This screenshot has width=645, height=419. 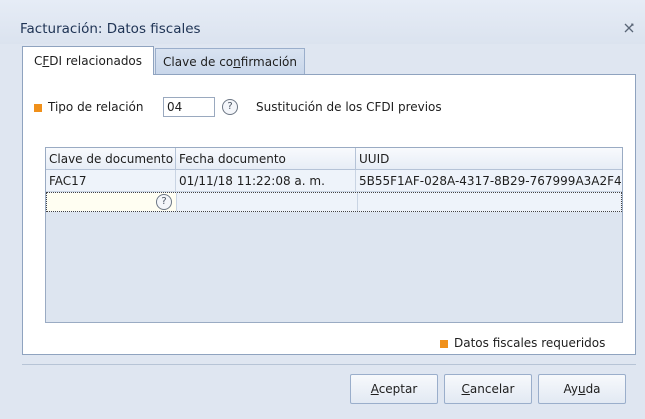 What do you see at coordinates (530, 343) in the screenshot?
I see `required-fields-legend: Datos fiscales requeridos` at bounding box center [530, 343].